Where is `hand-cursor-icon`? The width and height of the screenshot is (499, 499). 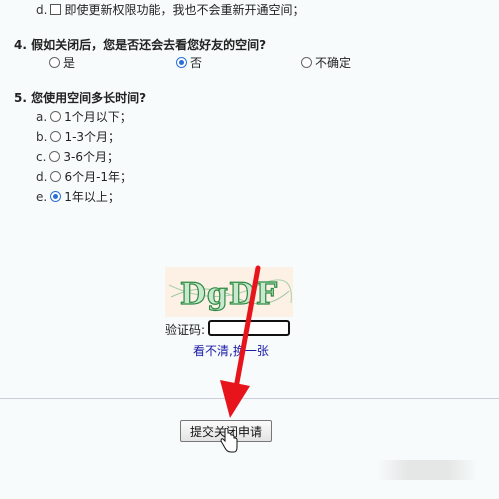 hand-cursor-icon is located at coordinates (229, 440).